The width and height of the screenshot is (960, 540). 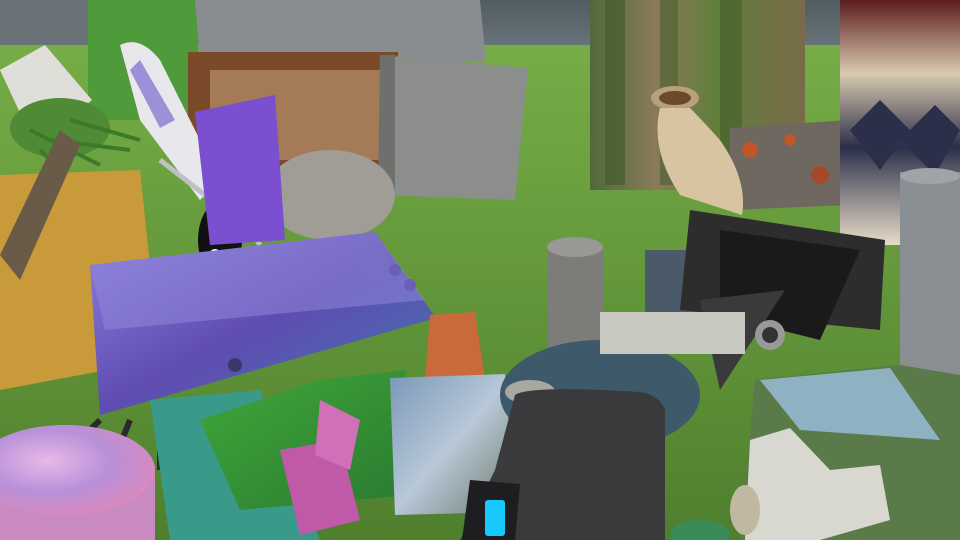 I want to click on purple-cube, so click(x=240, y=170).